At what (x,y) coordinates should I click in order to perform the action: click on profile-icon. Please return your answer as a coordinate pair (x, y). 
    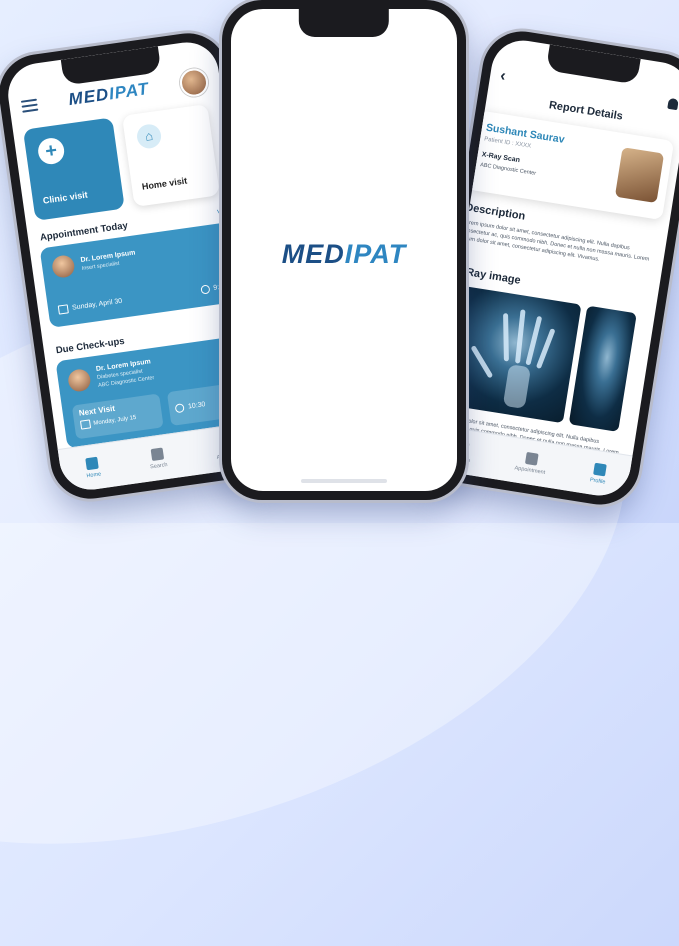
    Looking at the image, I should click on (599, 469).